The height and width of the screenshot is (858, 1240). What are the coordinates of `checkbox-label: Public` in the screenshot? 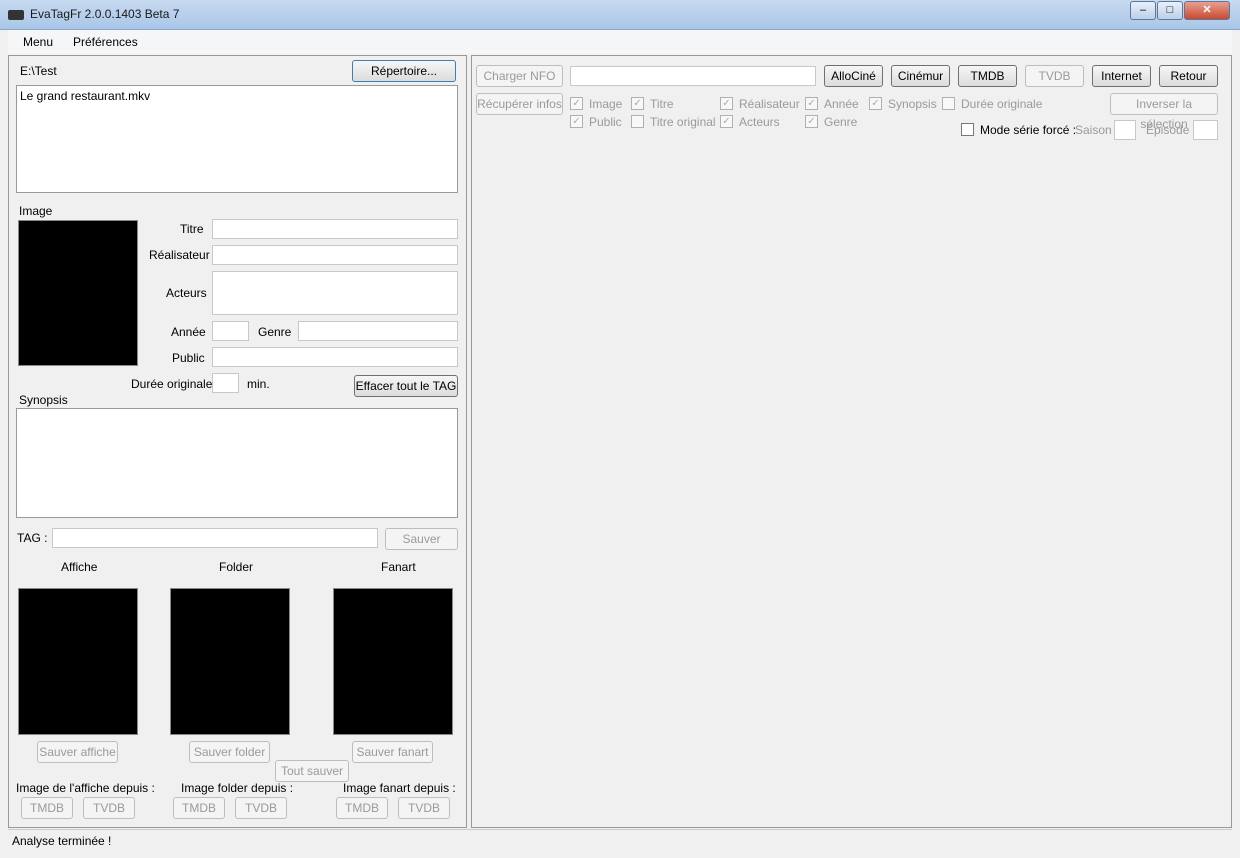 It's located at (605, 122).